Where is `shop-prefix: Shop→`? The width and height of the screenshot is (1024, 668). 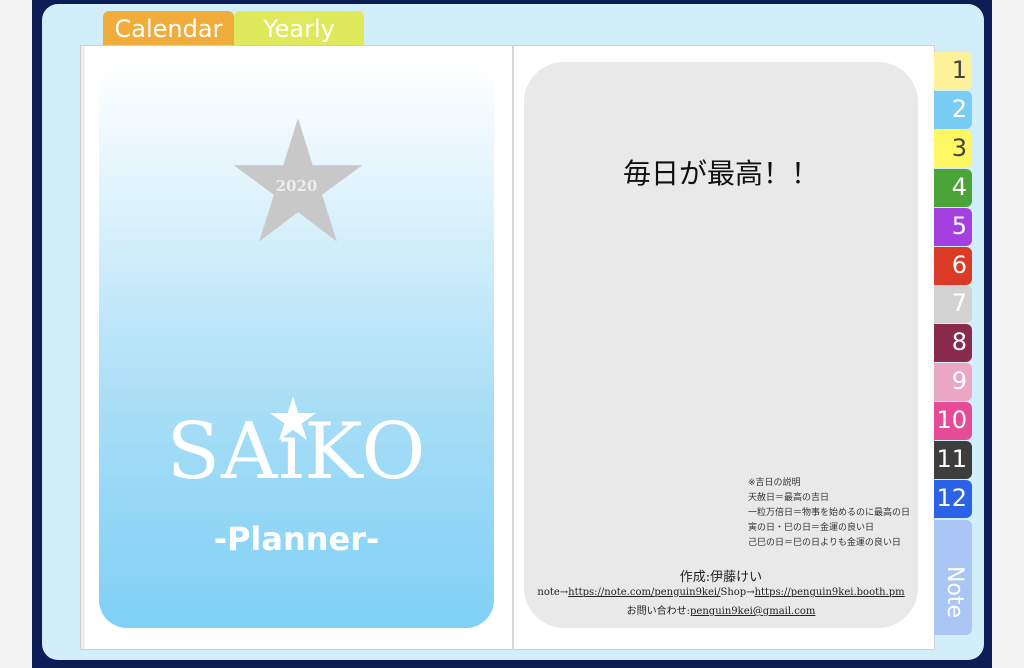 shop-prefix: Shop→ is located at coordinates (737, 592).